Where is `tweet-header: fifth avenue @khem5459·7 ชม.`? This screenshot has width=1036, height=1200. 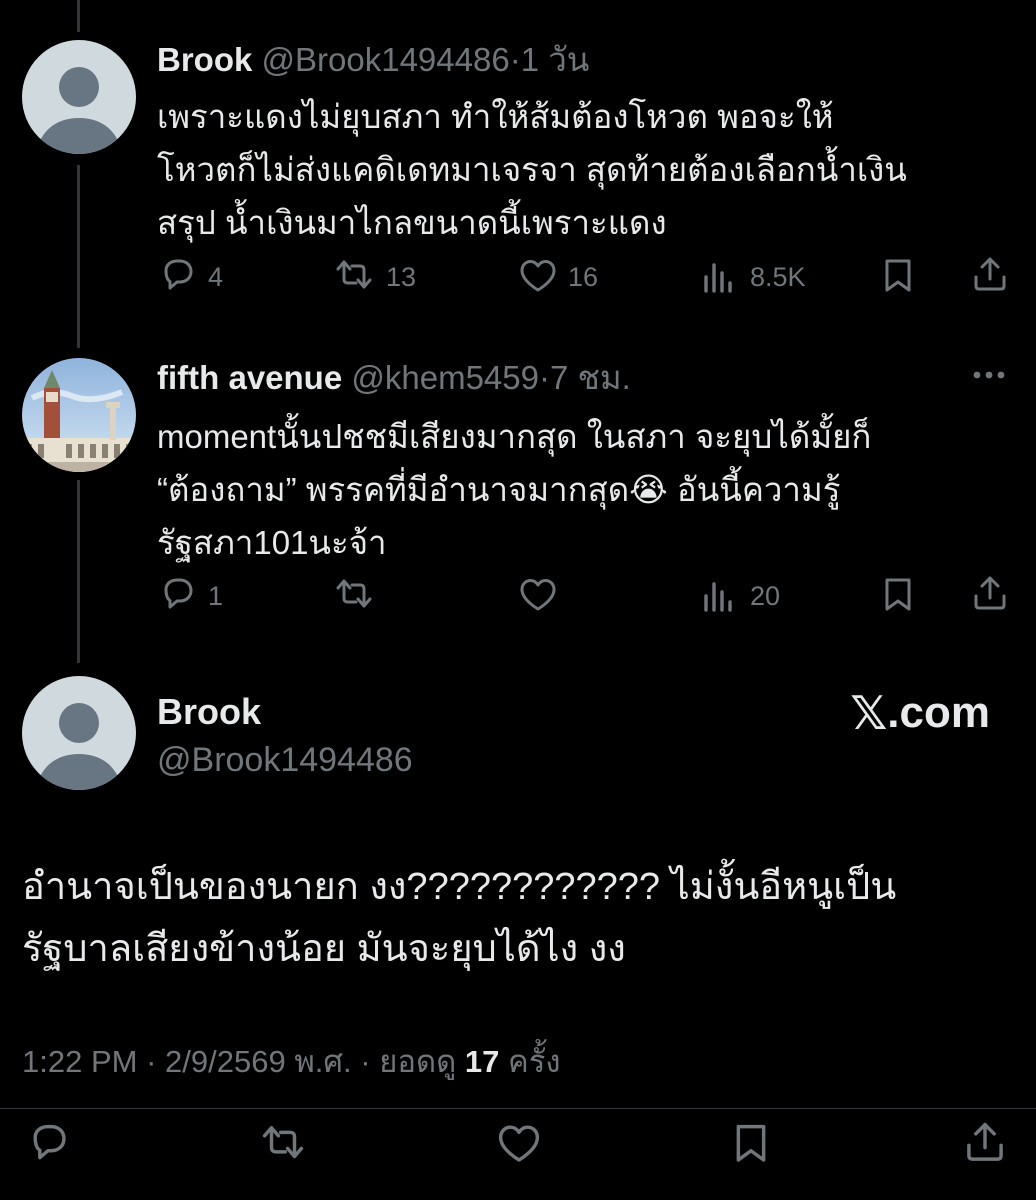
tweet-header: fifth avenue @khem5459·7 ชม. is located at coordinates (394, 378).